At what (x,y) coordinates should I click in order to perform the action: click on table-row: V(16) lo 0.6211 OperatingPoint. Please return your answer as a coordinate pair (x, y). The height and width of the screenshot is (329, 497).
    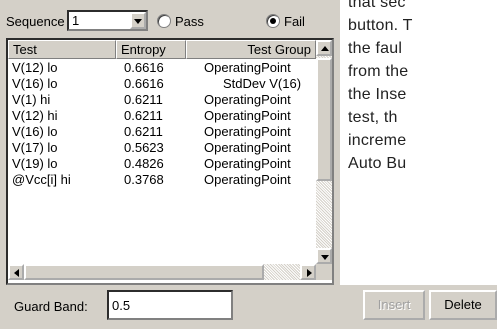
    Looking at the image, I should click on (162, 132).